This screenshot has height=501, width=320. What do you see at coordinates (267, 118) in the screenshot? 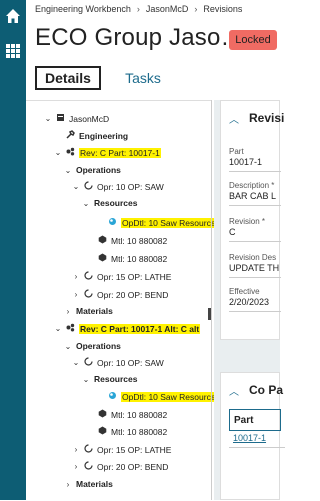
I see `revision-section-title: Revisi` at bounding box center [267, 118].